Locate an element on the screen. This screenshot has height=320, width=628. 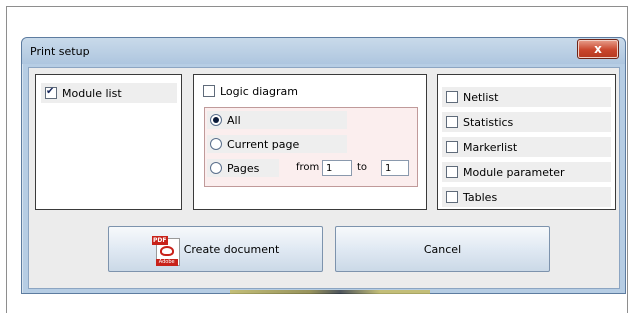
from-page-input: 1 is located at coordinates (337, 168).